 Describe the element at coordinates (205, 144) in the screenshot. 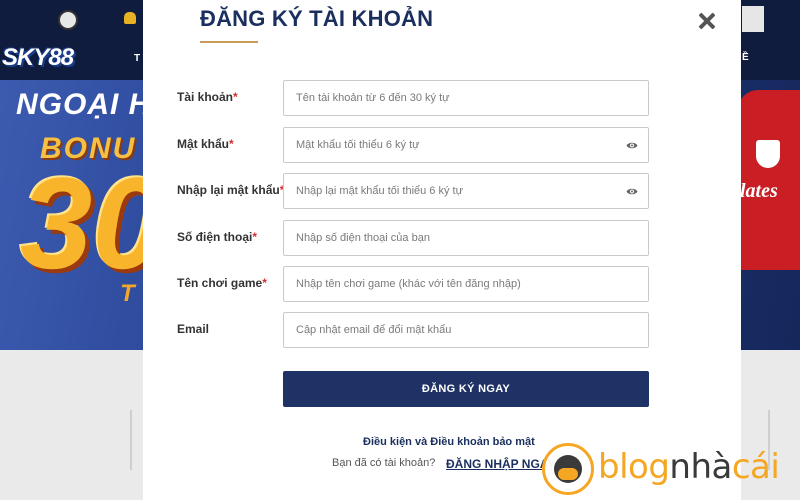

I see `password-label: Mật khẩu*` at that location.